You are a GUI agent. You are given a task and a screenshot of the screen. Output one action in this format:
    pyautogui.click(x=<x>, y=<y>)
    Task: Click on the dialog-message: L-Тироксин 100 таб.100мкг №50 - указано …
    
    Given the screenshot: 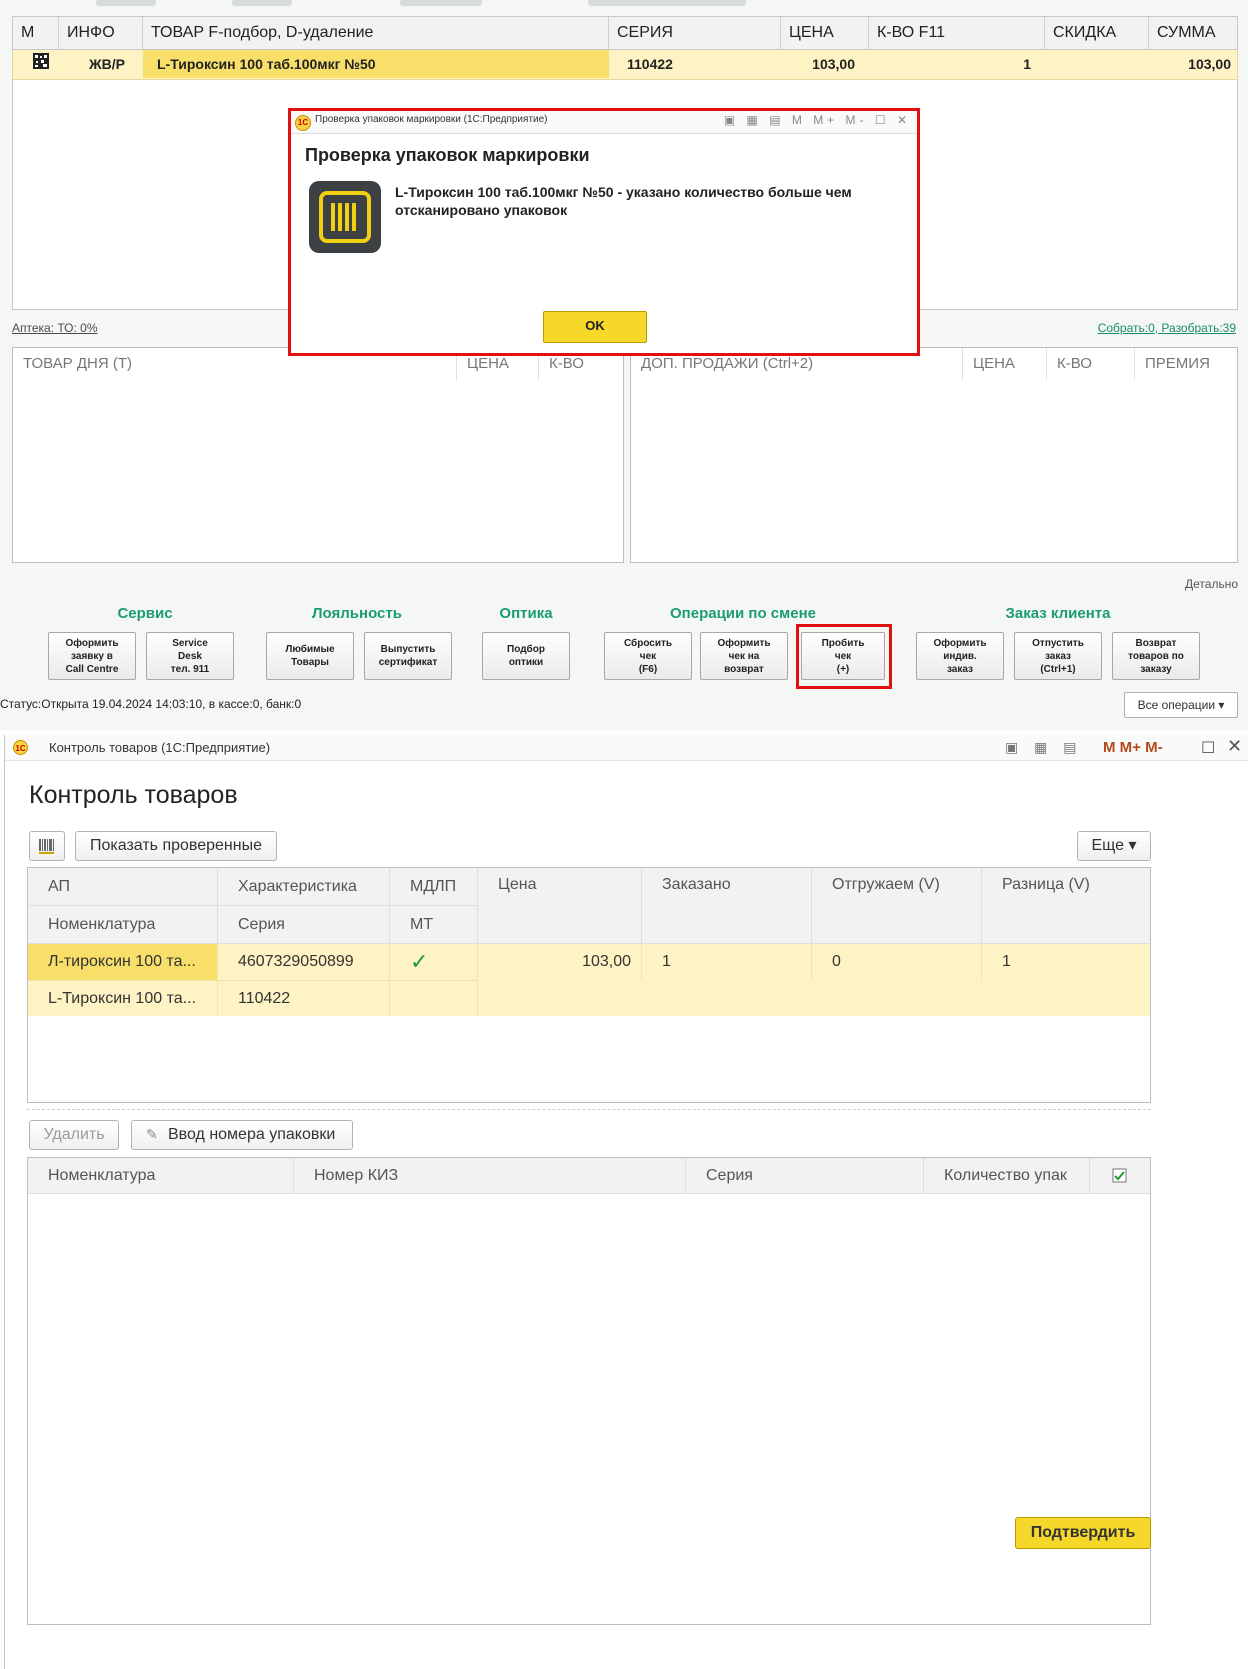 What is the action you would take?
    pyautogui.click(x=623, y=201)
    